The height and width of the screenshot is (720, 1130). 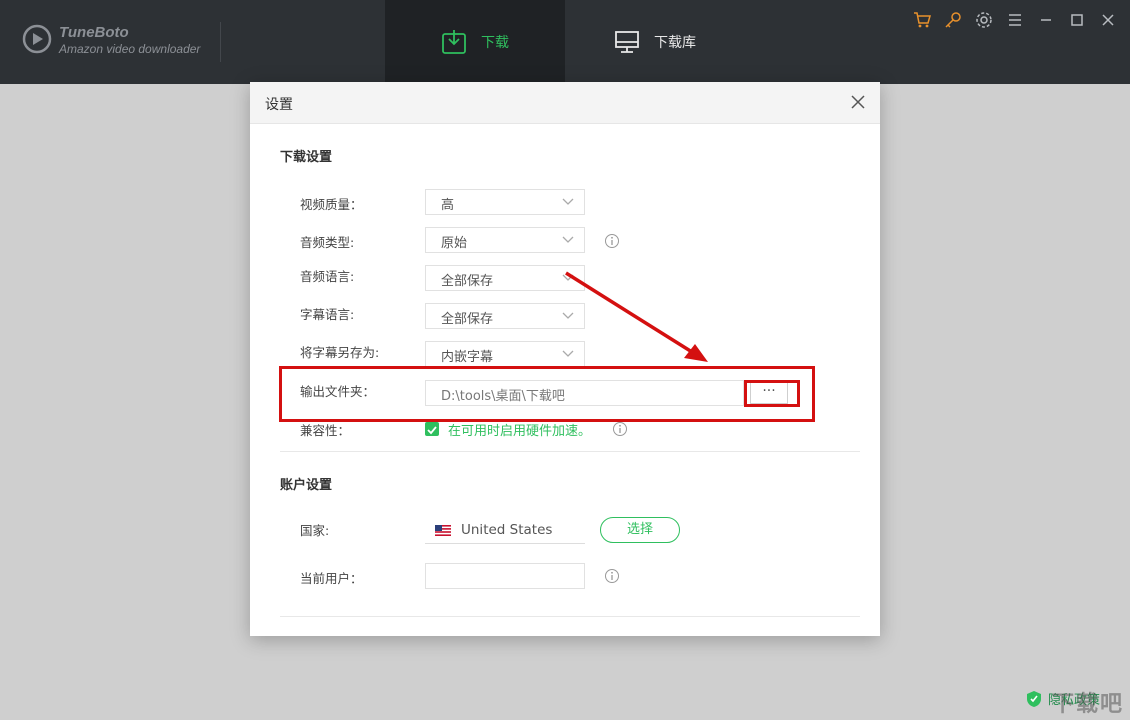 I want to click on audio-type-select: 原始, so click(x=505, y=240).